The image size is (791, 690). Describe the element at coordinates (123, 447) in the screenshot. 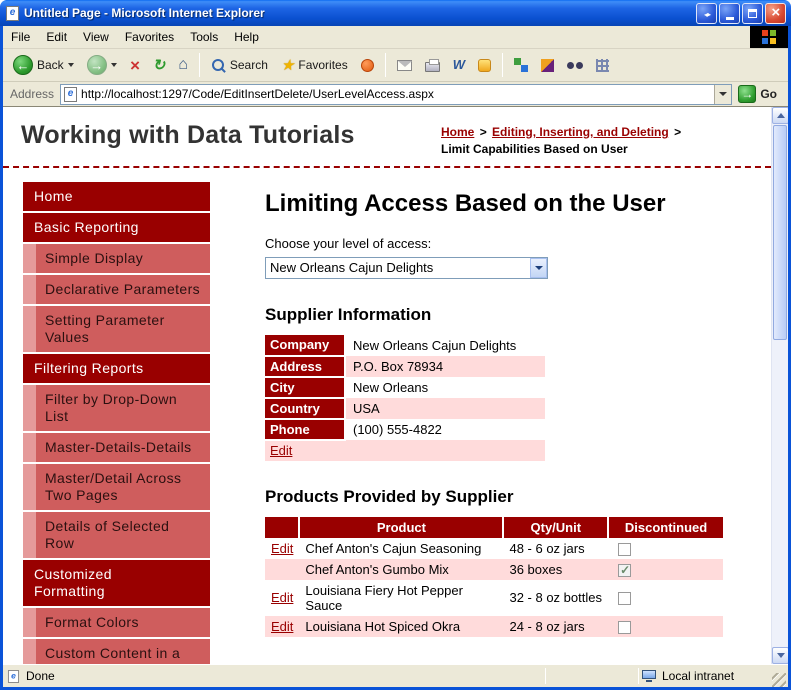

I see `sidebar-item-master-details-details: Master-Details-Details` at that location.